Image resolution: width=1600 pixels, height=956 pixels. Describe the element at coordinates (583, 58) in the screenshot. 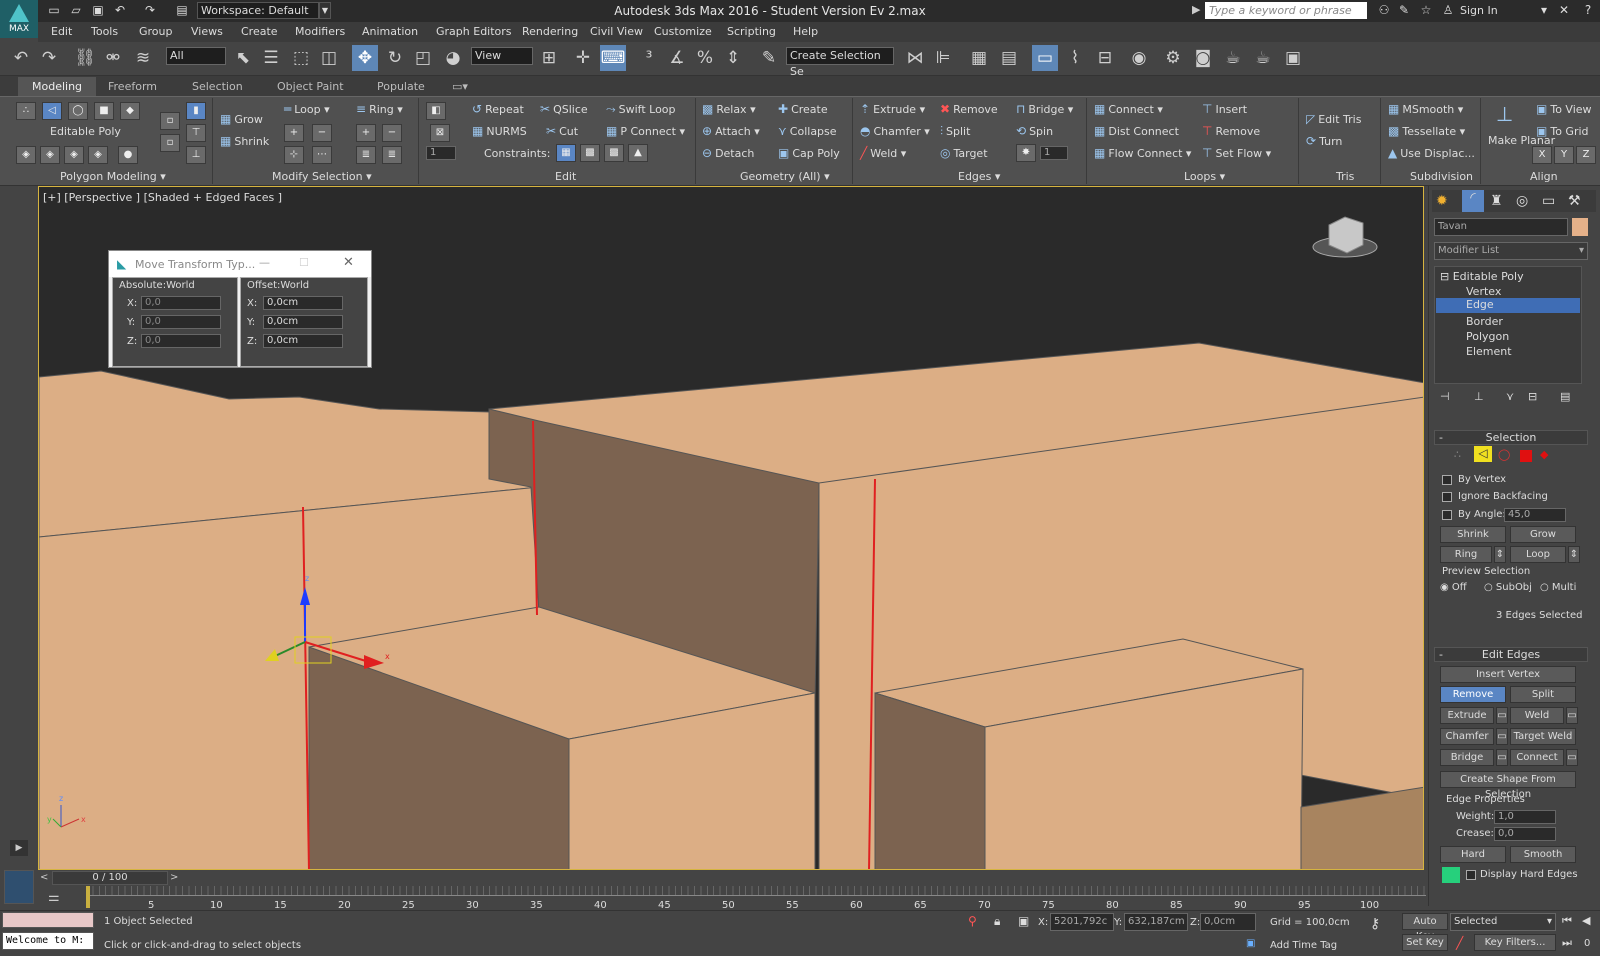

I see `select-manipulate-icon: ✛` at that location.